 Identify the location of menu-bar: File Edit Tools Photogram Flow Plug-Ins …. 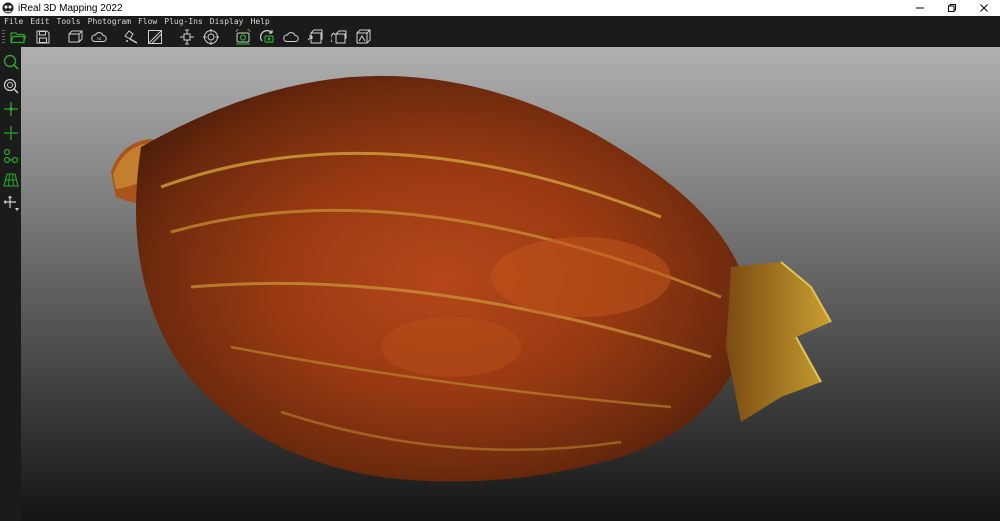
(500, 21).